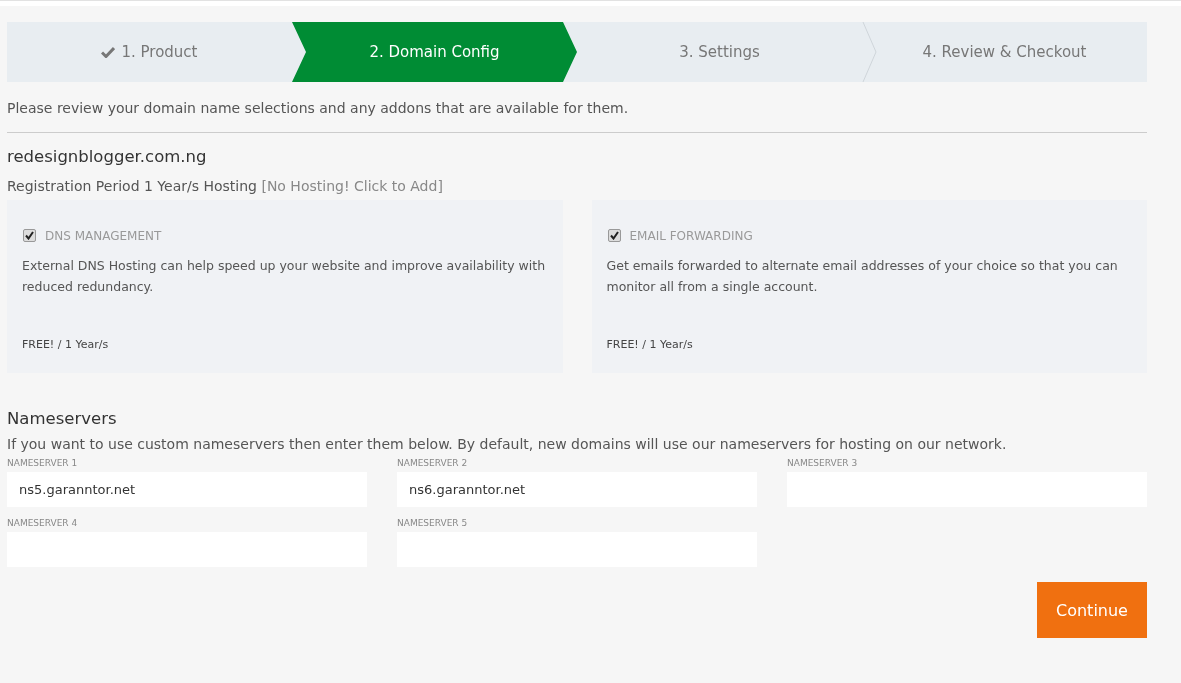 The height and width of the screenshot is (683, 1181). I want to click on intro-text: Please review your domain name selections and any addons that are available for them., so click(318, 108).